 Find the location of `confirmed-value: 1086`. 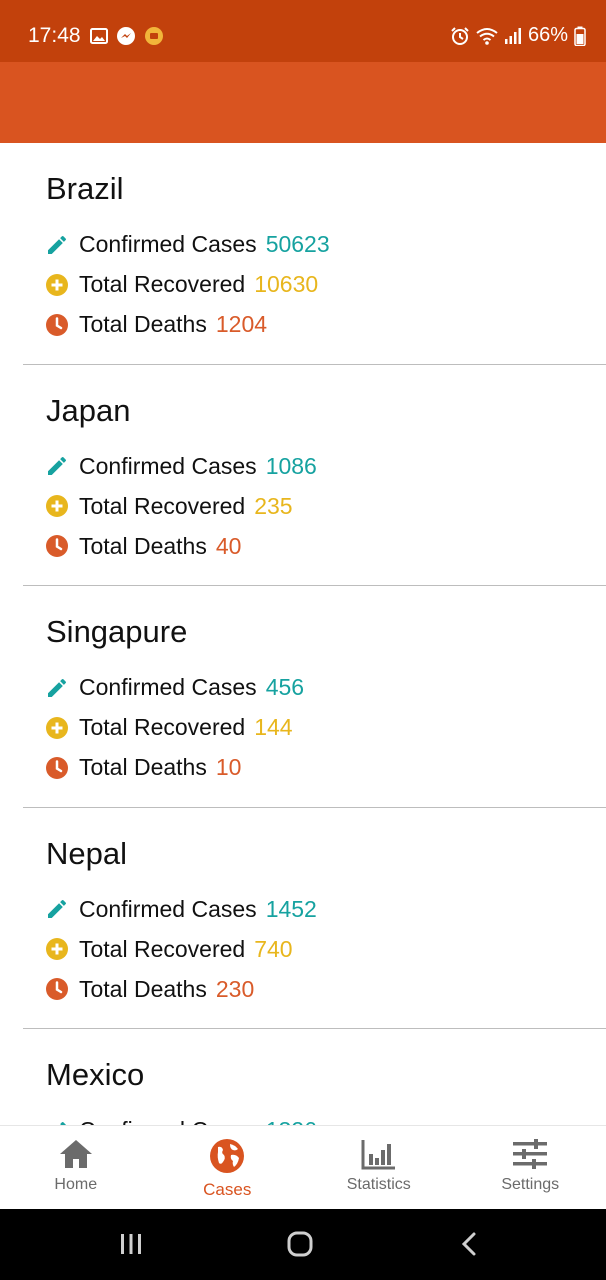

confirmed-value: 1086 is located at coordinates (291, 465).